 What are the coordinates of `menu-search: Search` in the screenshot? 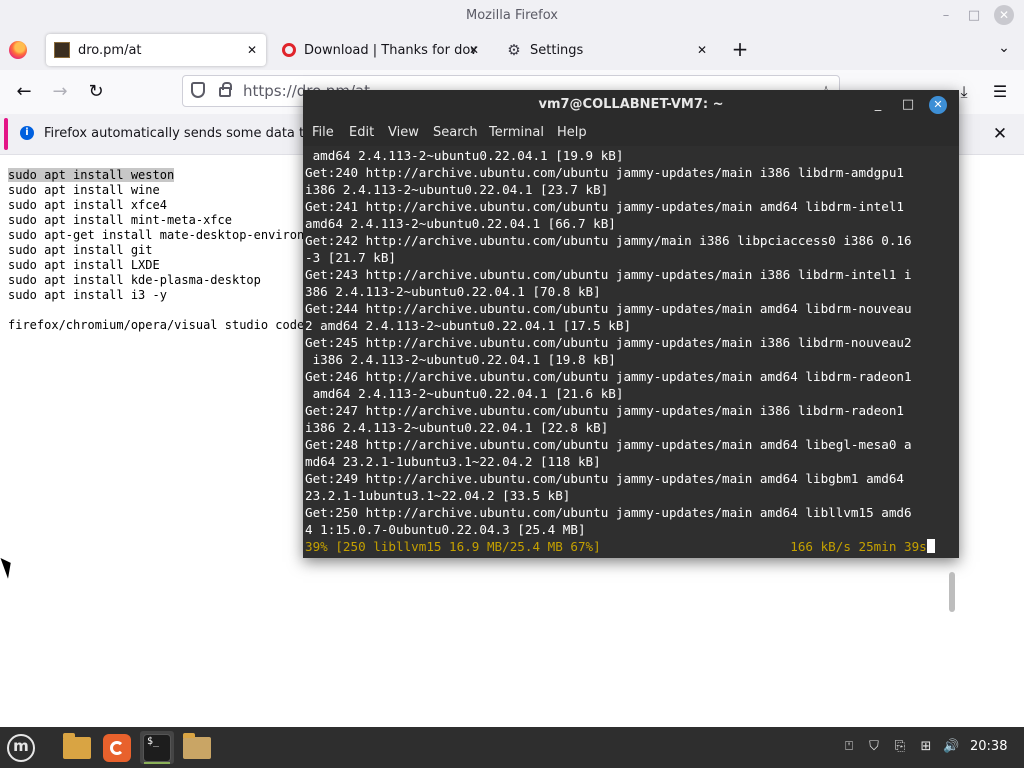 It's located at (455, 132).